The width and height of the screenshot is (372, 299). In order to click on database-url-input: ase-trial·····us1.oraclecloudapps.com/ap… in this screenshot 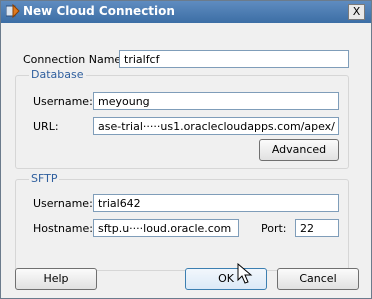, I will do `click(216, 126)`.